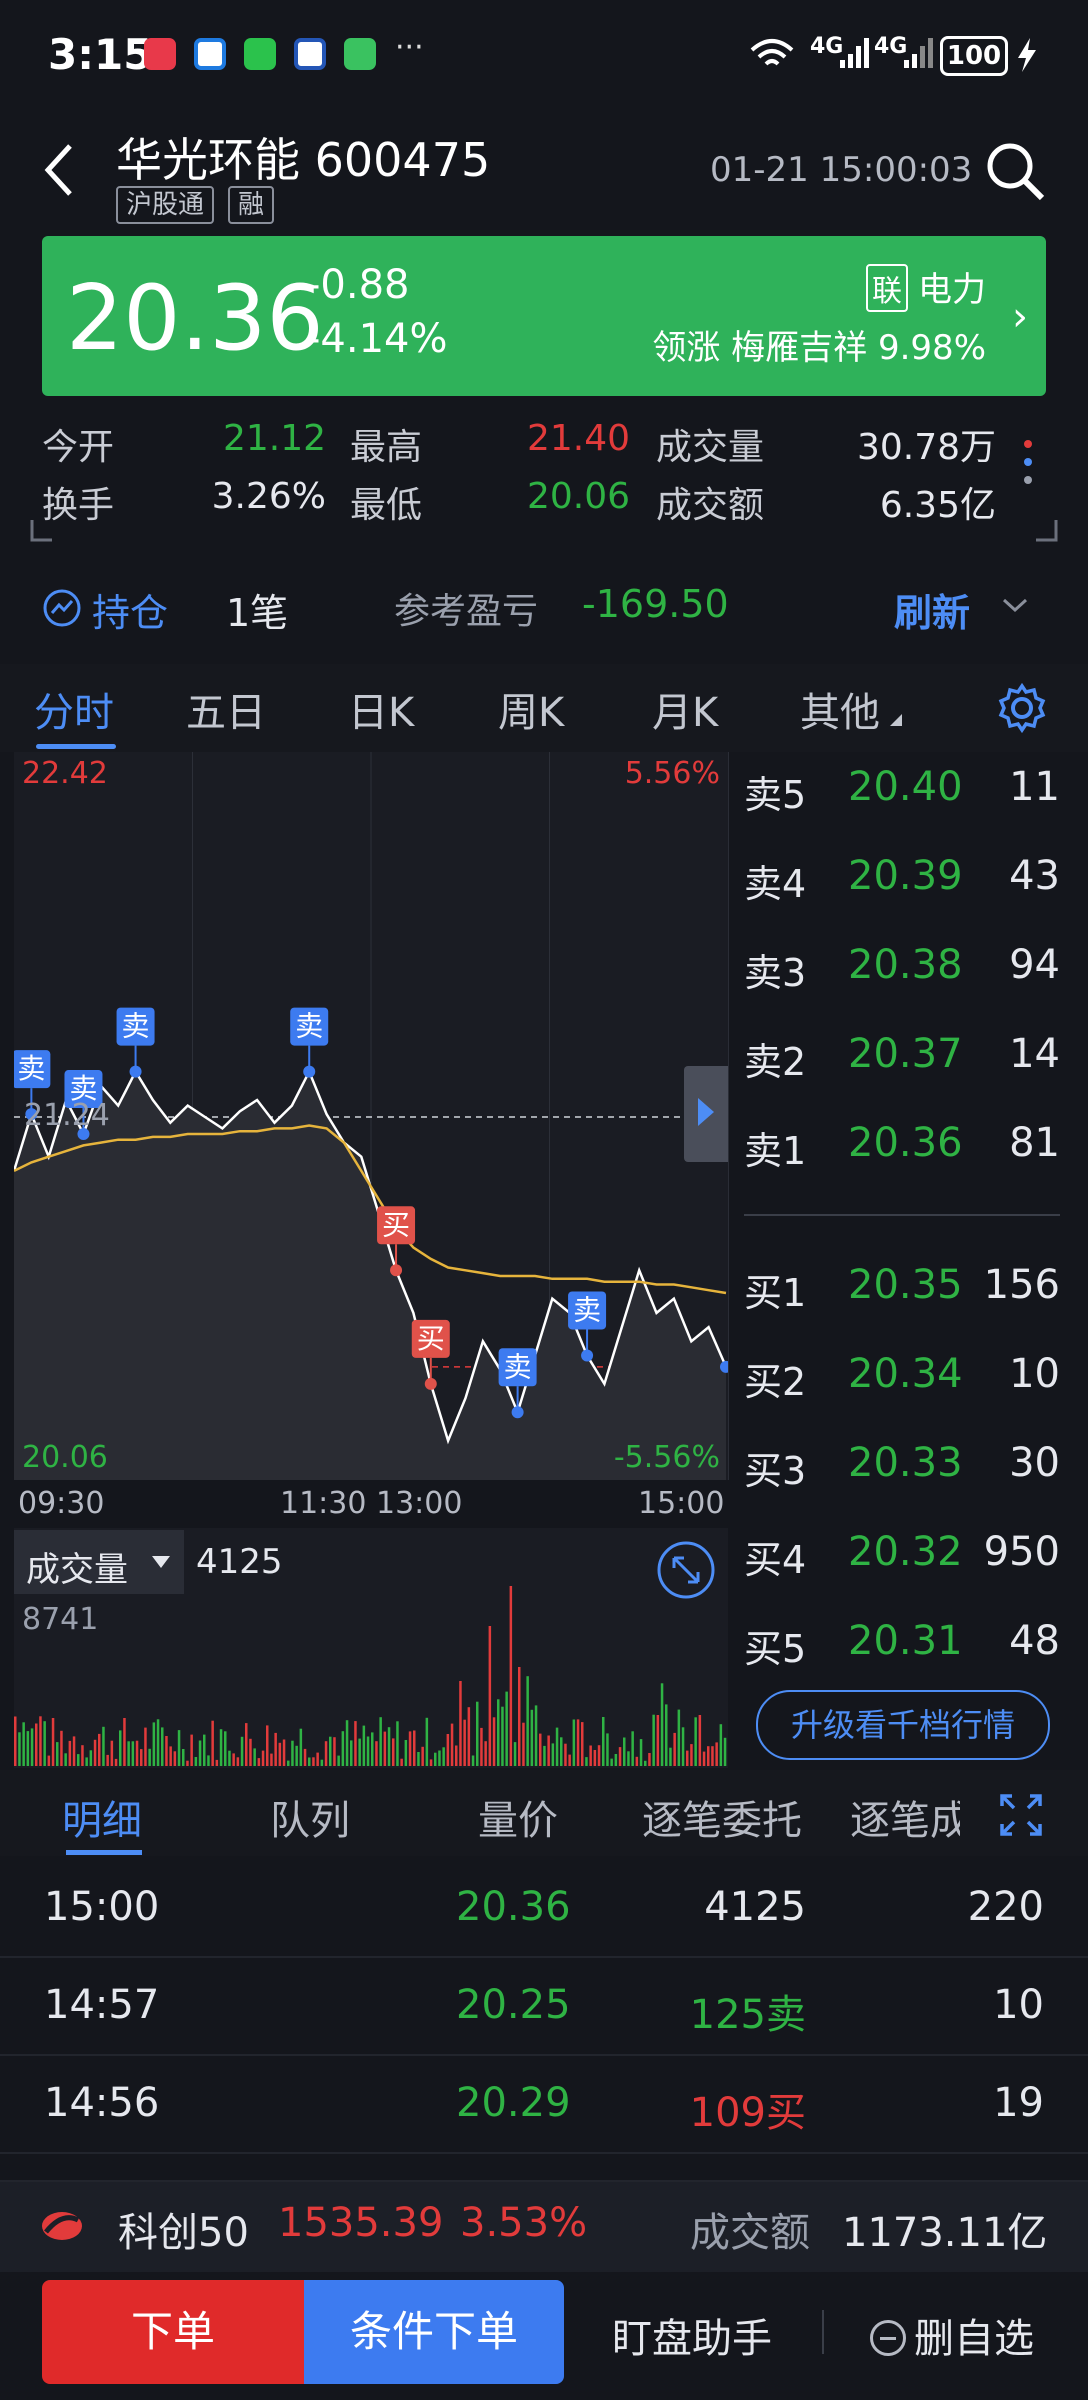 Image resolution: width=1088 pixels, height=2400 pixels. Describe the element at coordinates (1015, 606) in the screenshot. I see `chevron-down-icon` at that location.